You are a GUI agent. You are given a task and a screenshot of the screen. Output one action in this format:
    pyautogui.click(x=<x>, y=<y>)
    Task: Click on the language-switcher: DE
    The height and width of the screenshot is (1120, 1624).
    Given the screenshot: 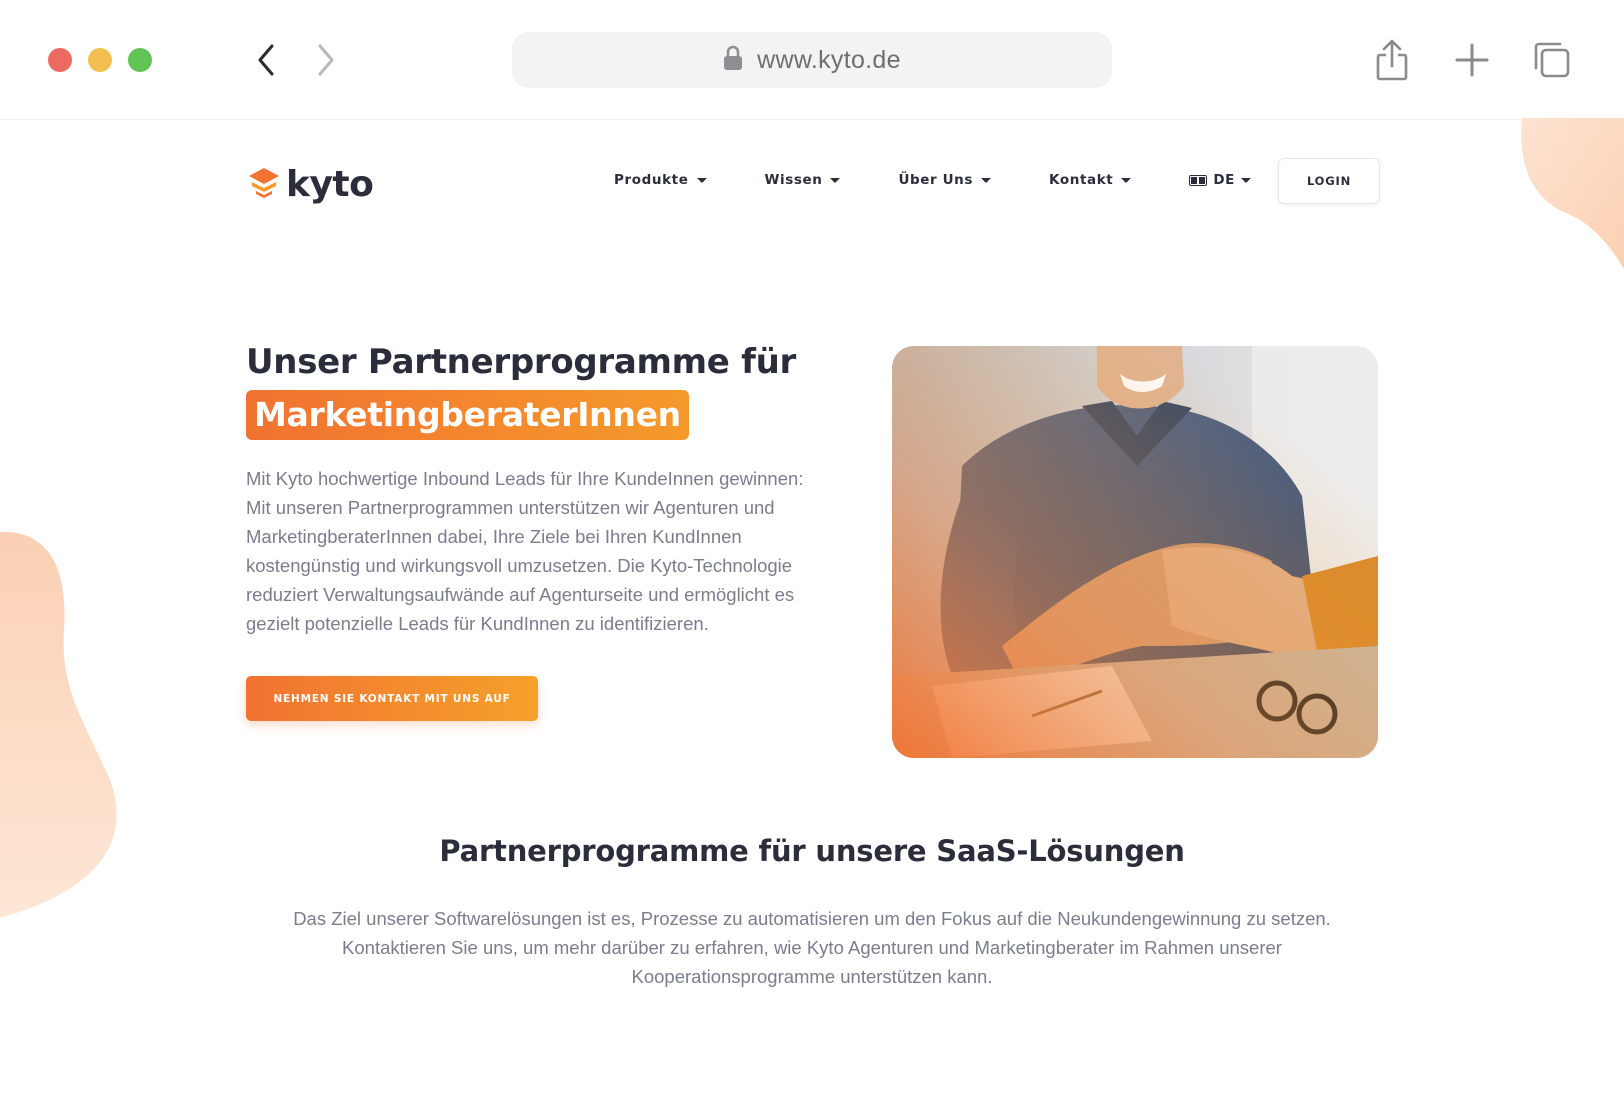 What is the action you would take?
    pyautogui.click(x=1220, y=180)
    